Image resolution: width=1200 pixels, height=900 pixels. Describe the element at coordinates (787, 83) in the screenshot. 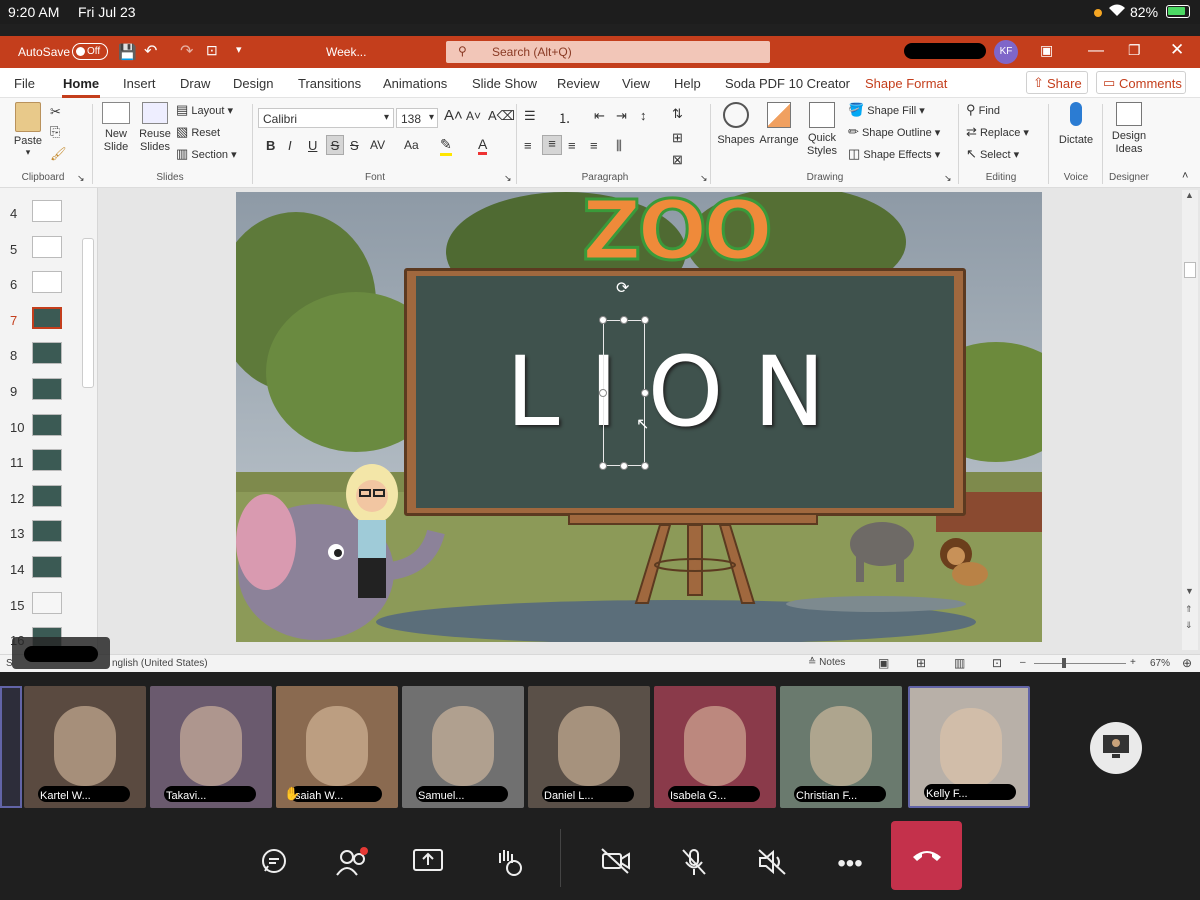

I see `tab-soda-pdf: Soda PDF 10 Creator` at that location.